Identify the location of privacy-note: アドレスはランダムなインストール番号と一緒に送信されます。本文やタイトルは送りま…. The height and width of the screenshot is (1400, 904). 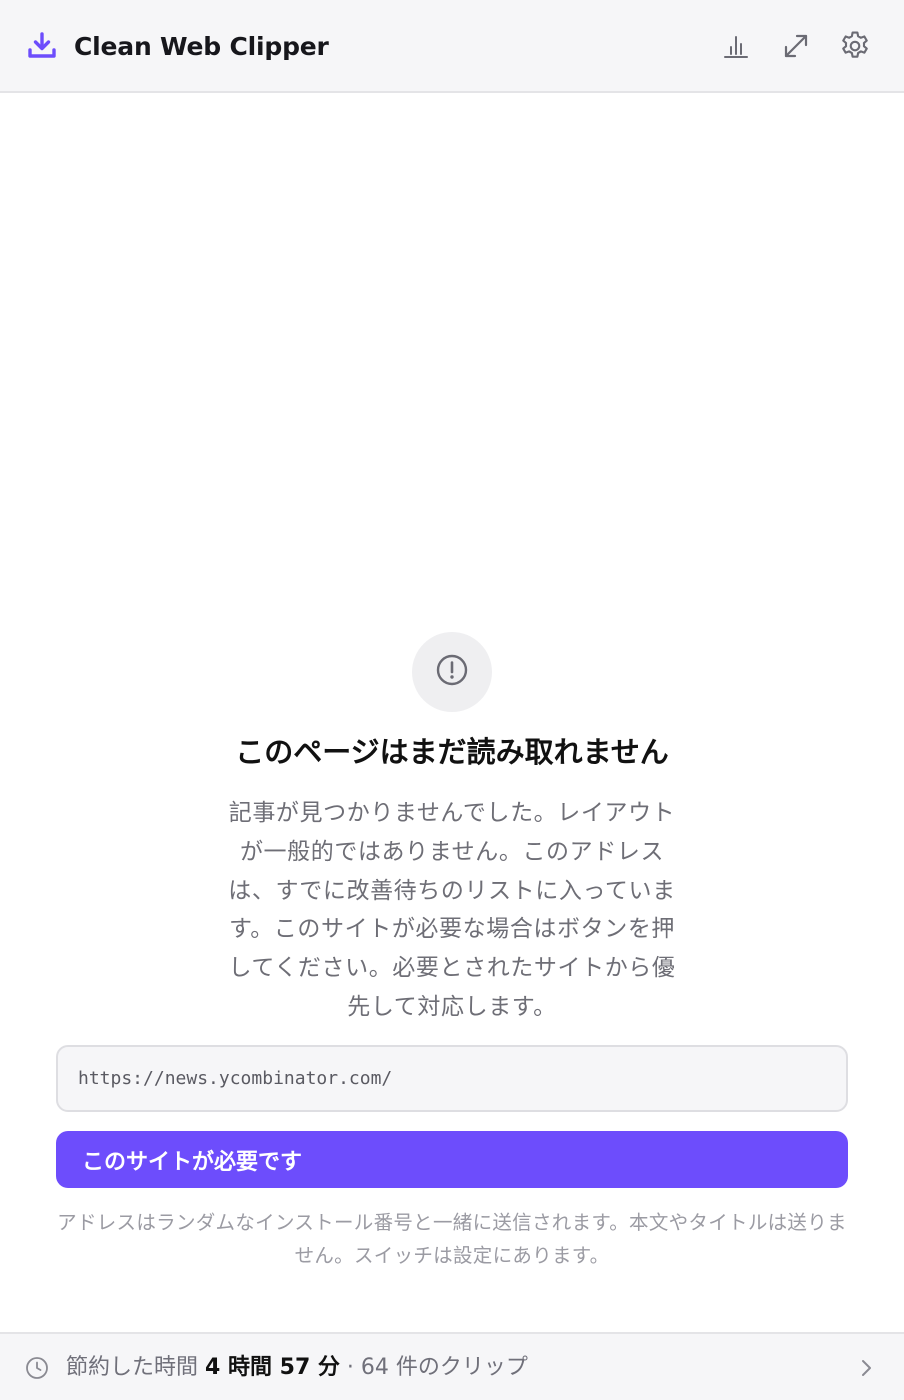
(452, 1239).